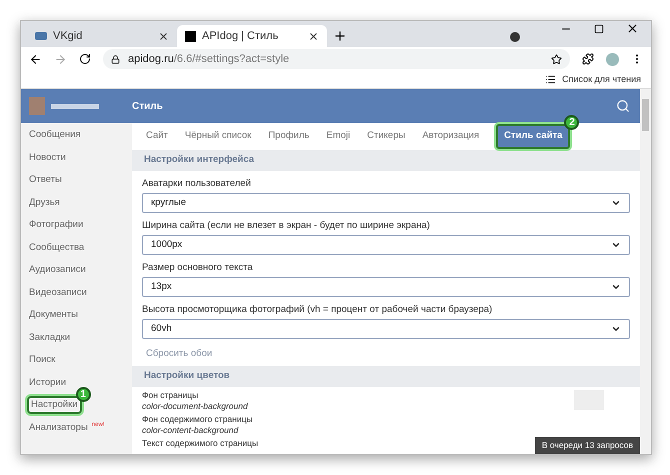 This screenshot has width=670, height=475. What do you see at coordinates (587, 445) in the screenshot?
I see `queue-toast: В очереди 13 запросов` at bounding box center [587, 445].